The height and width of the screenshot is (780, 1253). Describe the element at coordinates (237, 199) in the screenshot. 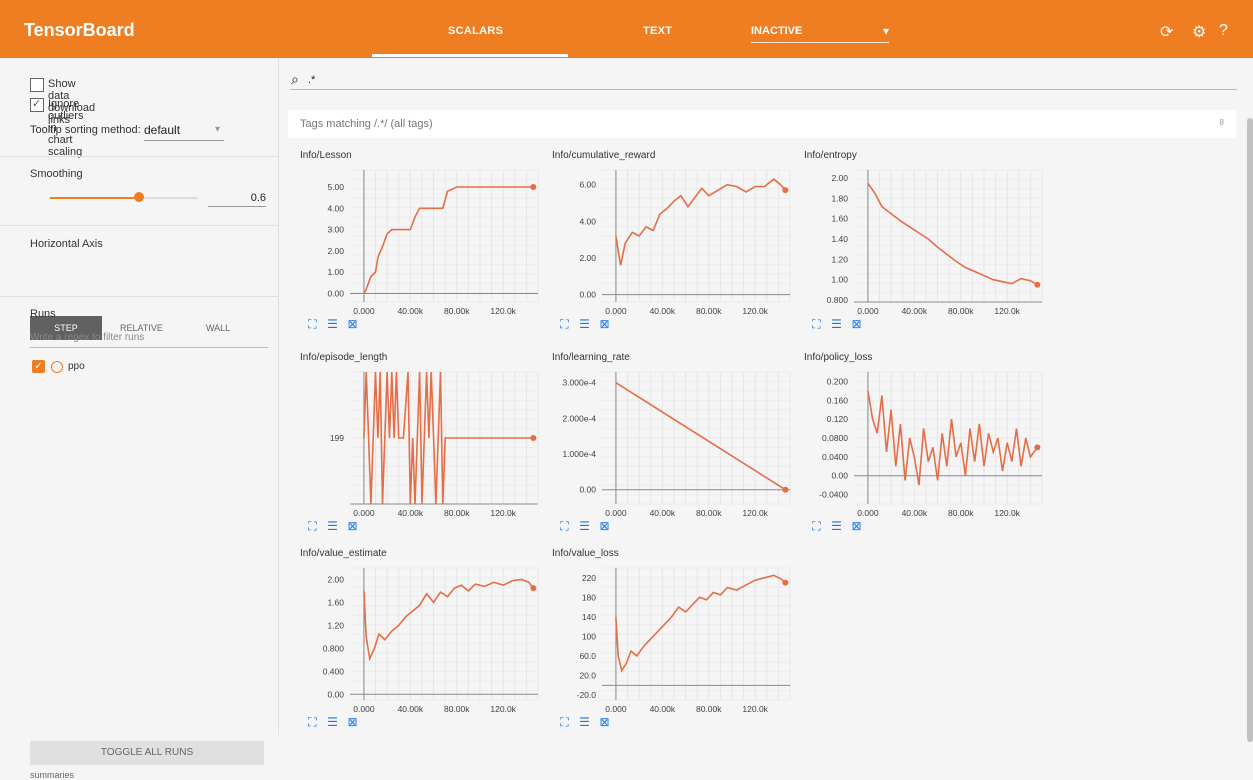

I see `smoothing-input: 0.6` at that location.